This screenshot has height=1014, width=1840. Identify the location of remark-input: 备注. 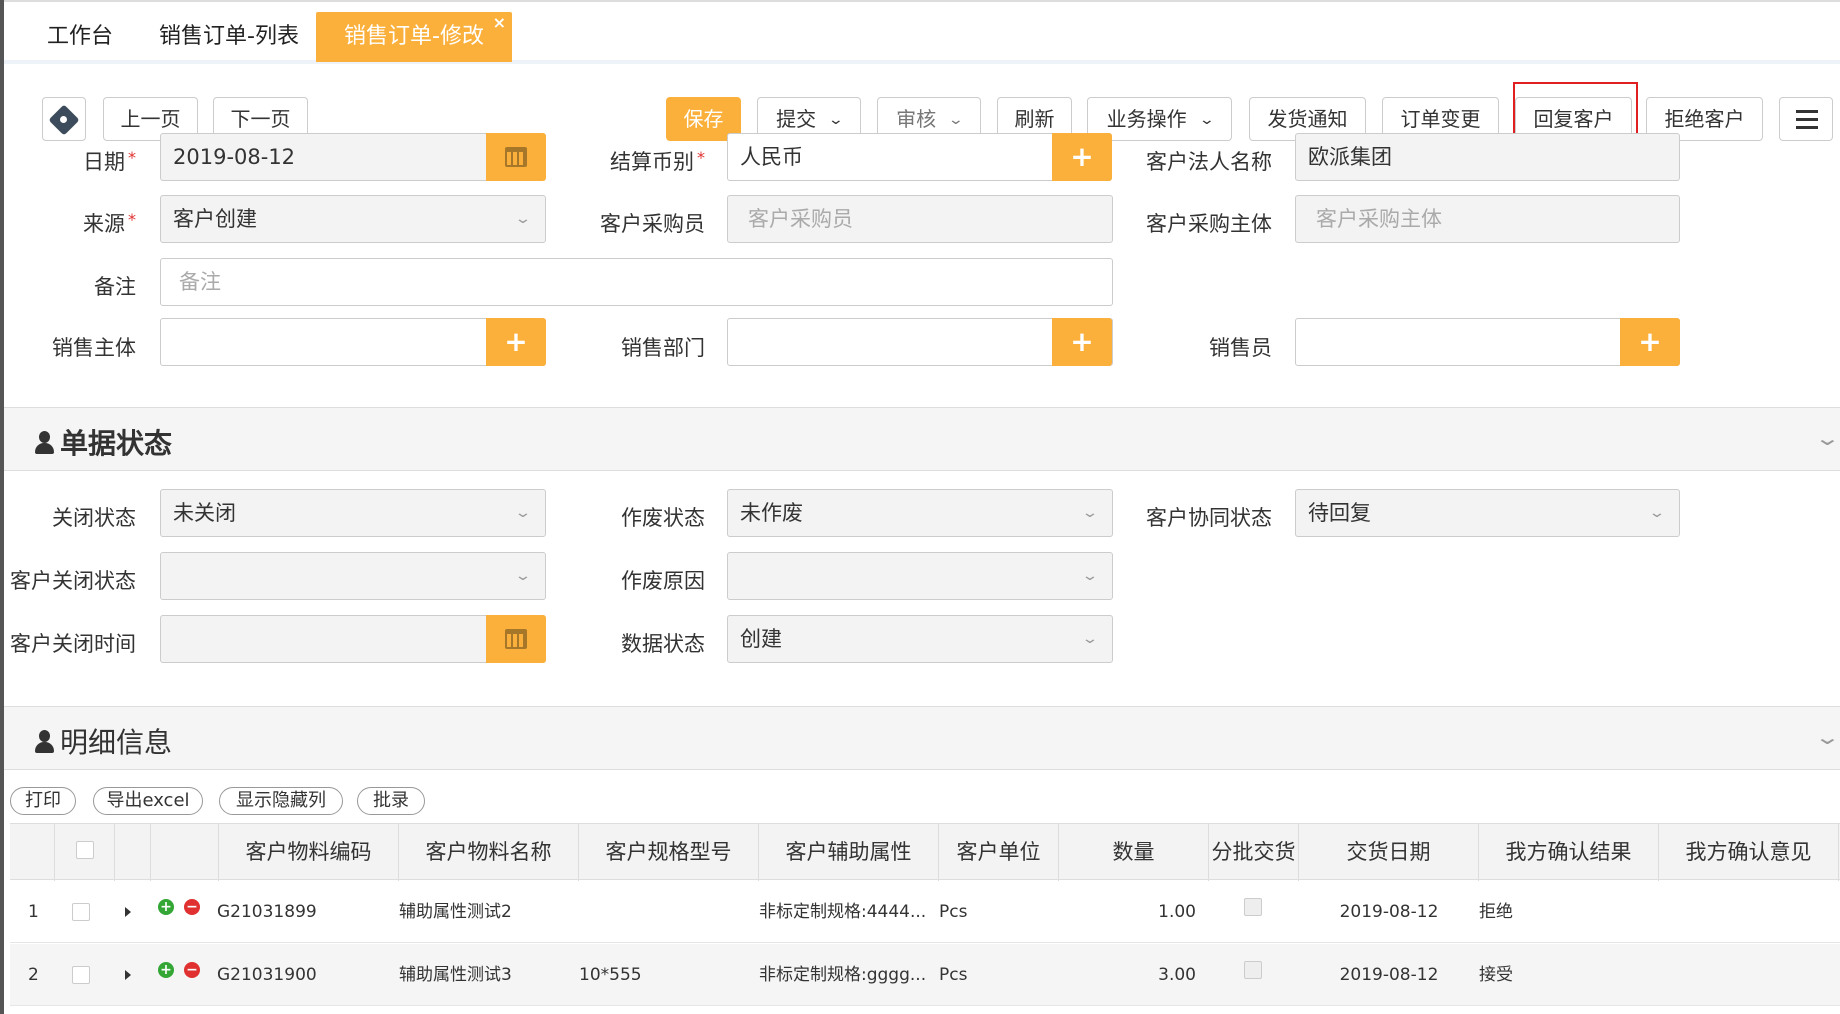
(636, 282).